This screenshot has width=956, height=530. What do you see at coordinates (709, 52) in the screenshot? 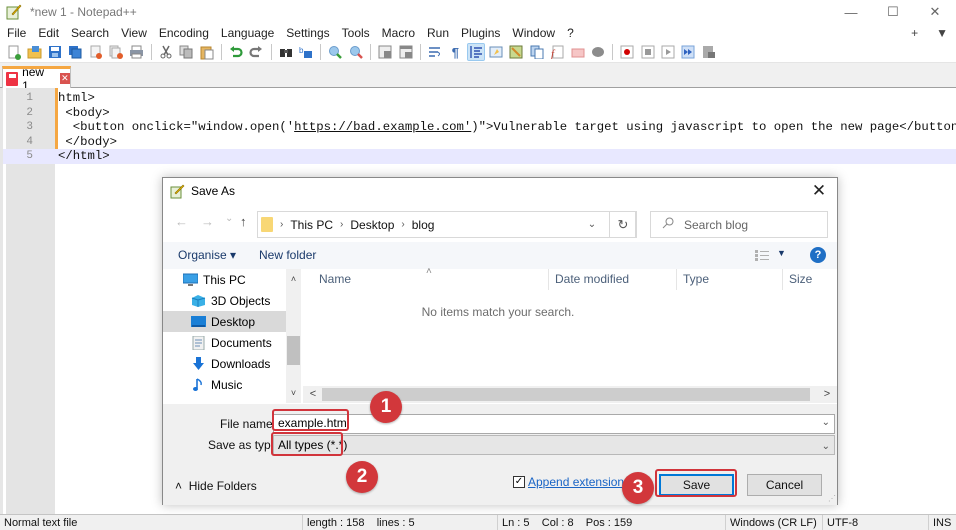
I see `save-macro-icon` at bounding box center [709, 52].